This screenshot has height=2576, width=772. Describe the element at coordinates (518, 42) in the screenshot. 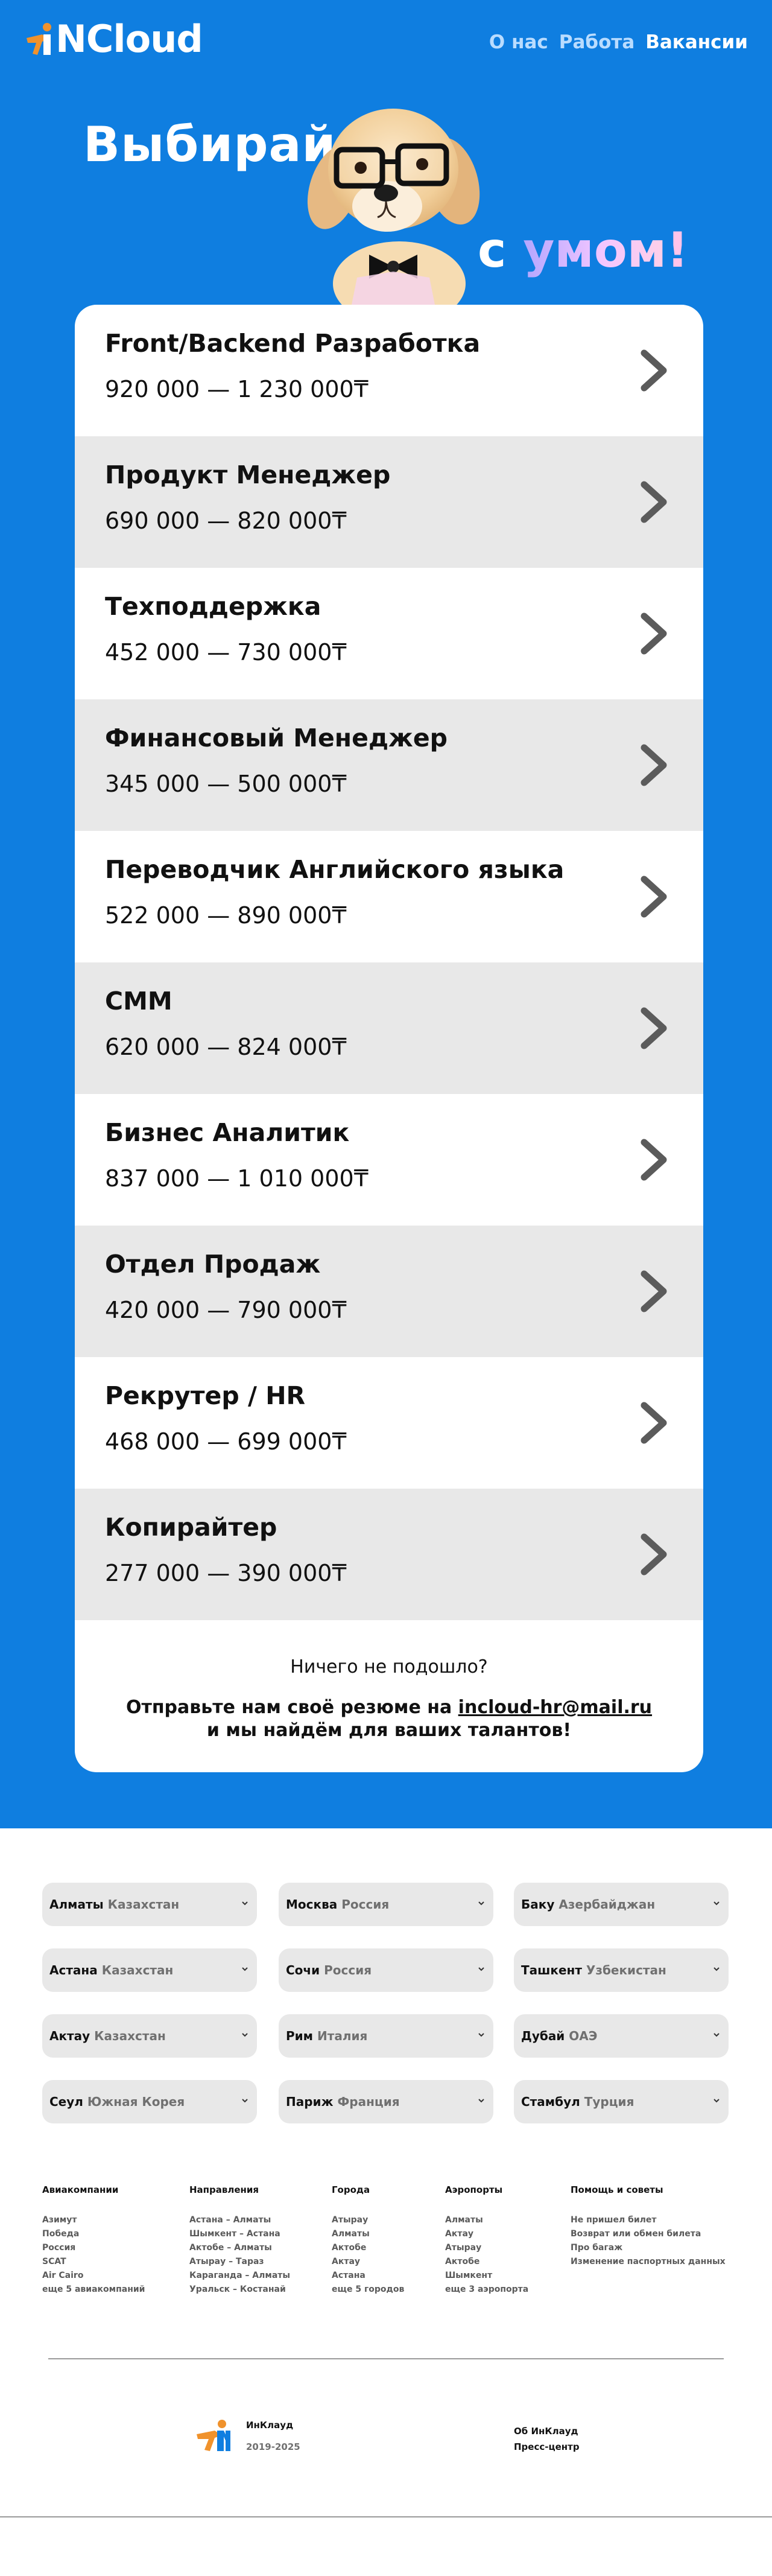

I see `nav-about-link: О нас` at that location.